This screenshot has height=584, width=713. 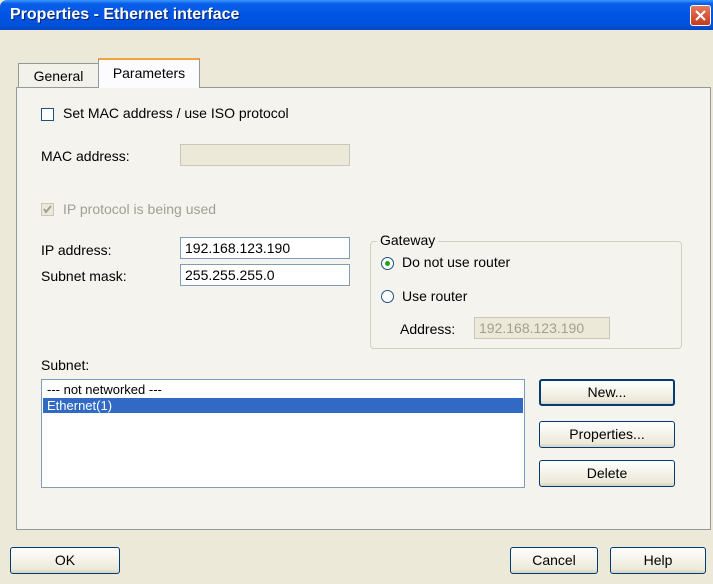 I want to click on cancel-button: Cancel, so click(x=554, y=560).